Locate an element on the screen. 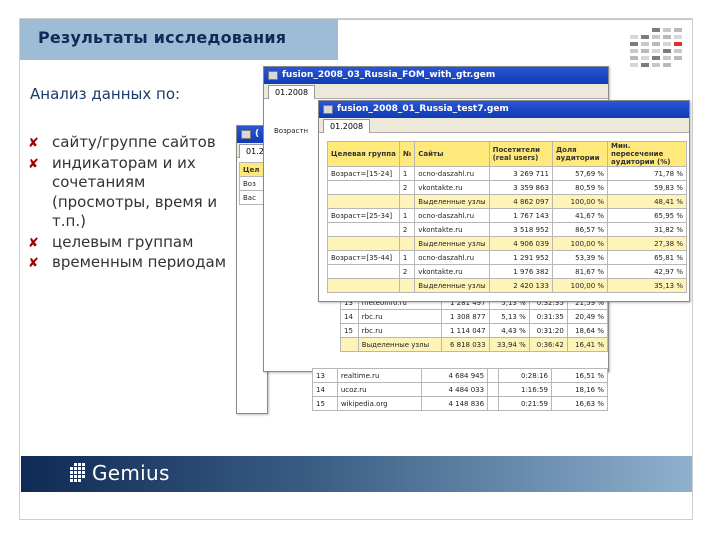 This screenshot has width=720, height=540. middle-row-label: Возрастн is located at coordinates (291, 131).